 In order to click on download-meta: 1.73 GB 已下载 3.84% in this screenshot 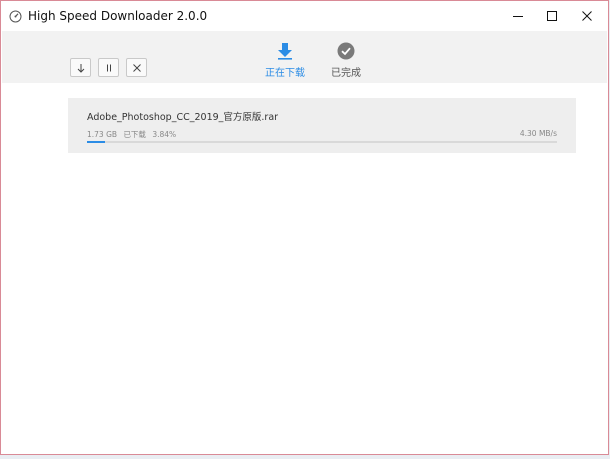, I will do `click(133, 134)`.